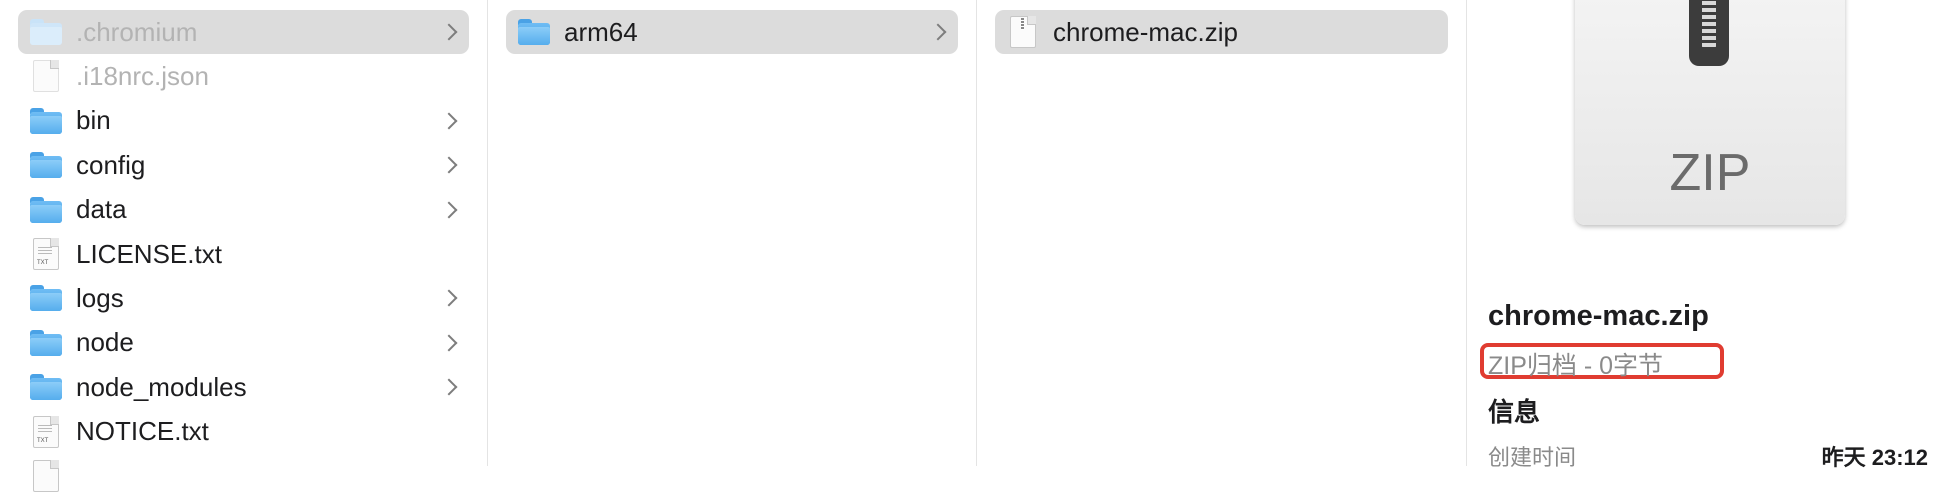 The image size is (1946, 498). What do you see at coordinates (1023, 32) in the screenshot?
I see `zip-file-icon` at bounding box center [1023, 32].